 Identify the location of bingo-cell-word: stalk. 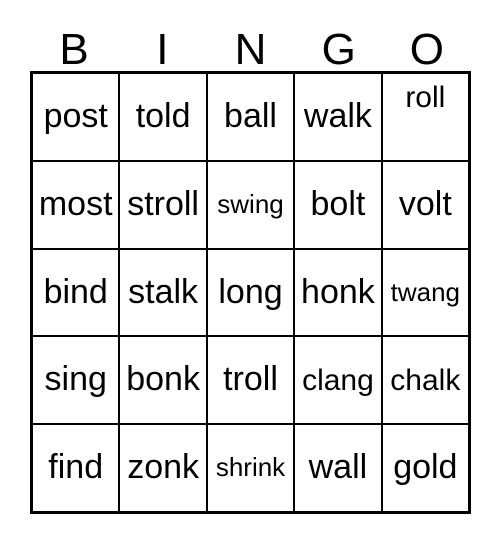
(163, 291).